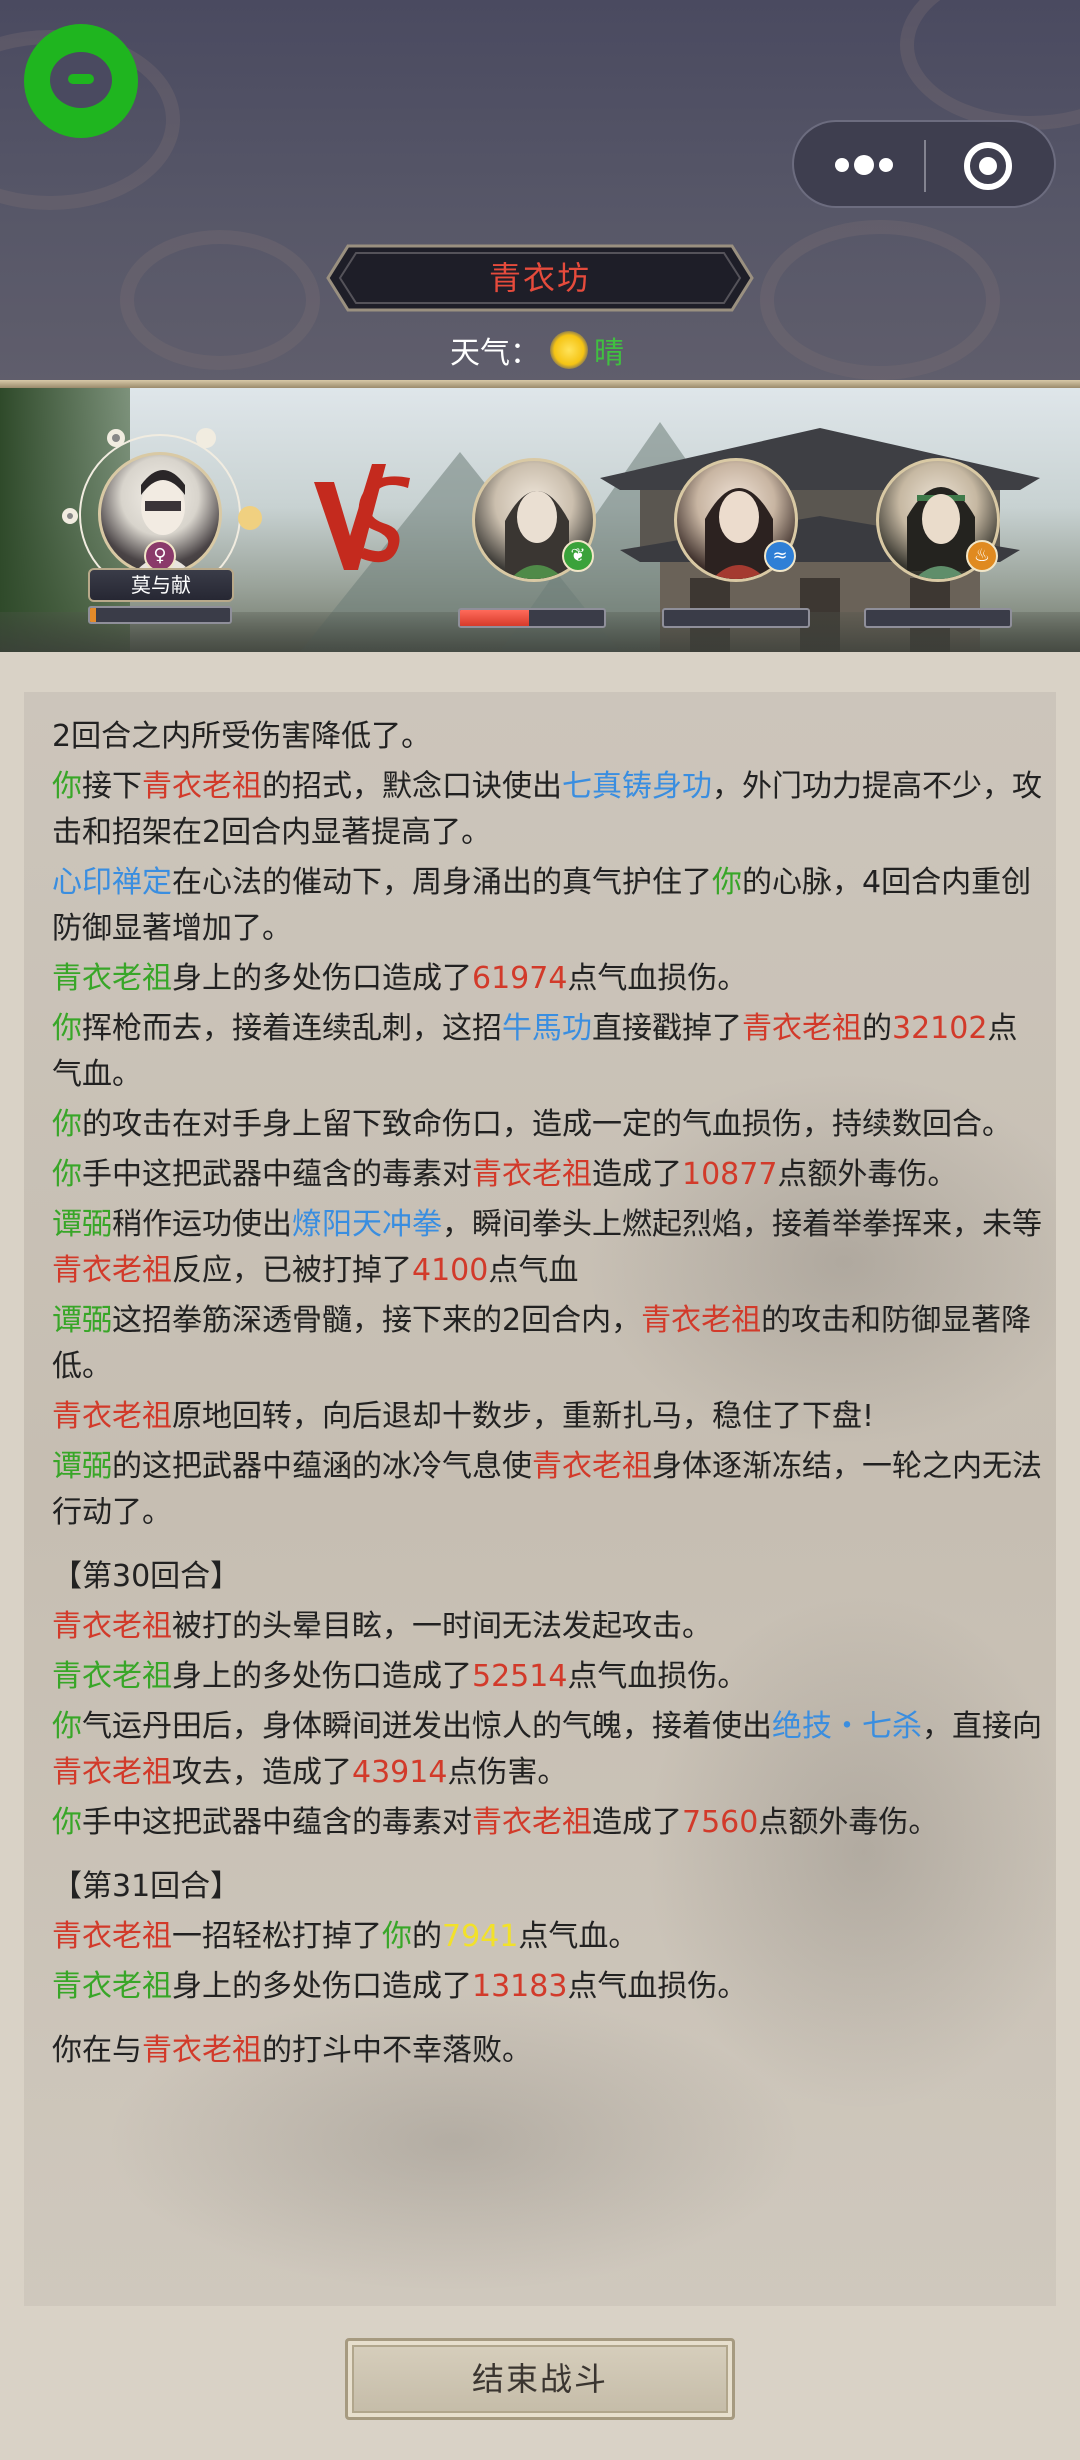  What do you see at coordinates (81, 81) in the screenshot?
I see `chat-logo-icon` at bounding box center [81, 81].